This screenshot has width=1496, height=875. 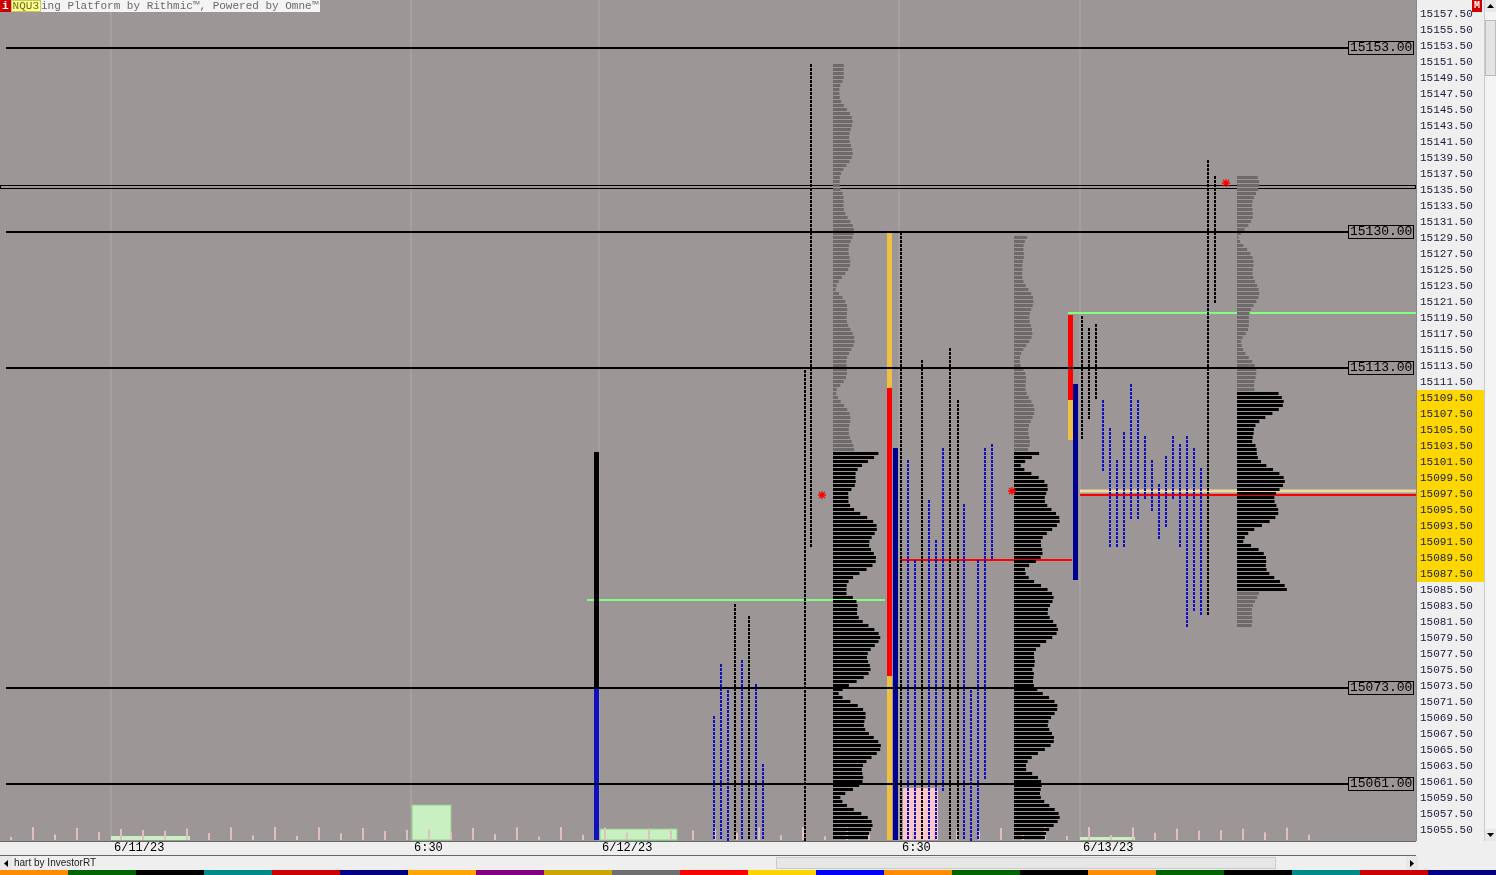 What do you see at coordinates (1450, 462) in the screenshot?
I see `price-label: 15101.50` at bounding box center [1450, 462].